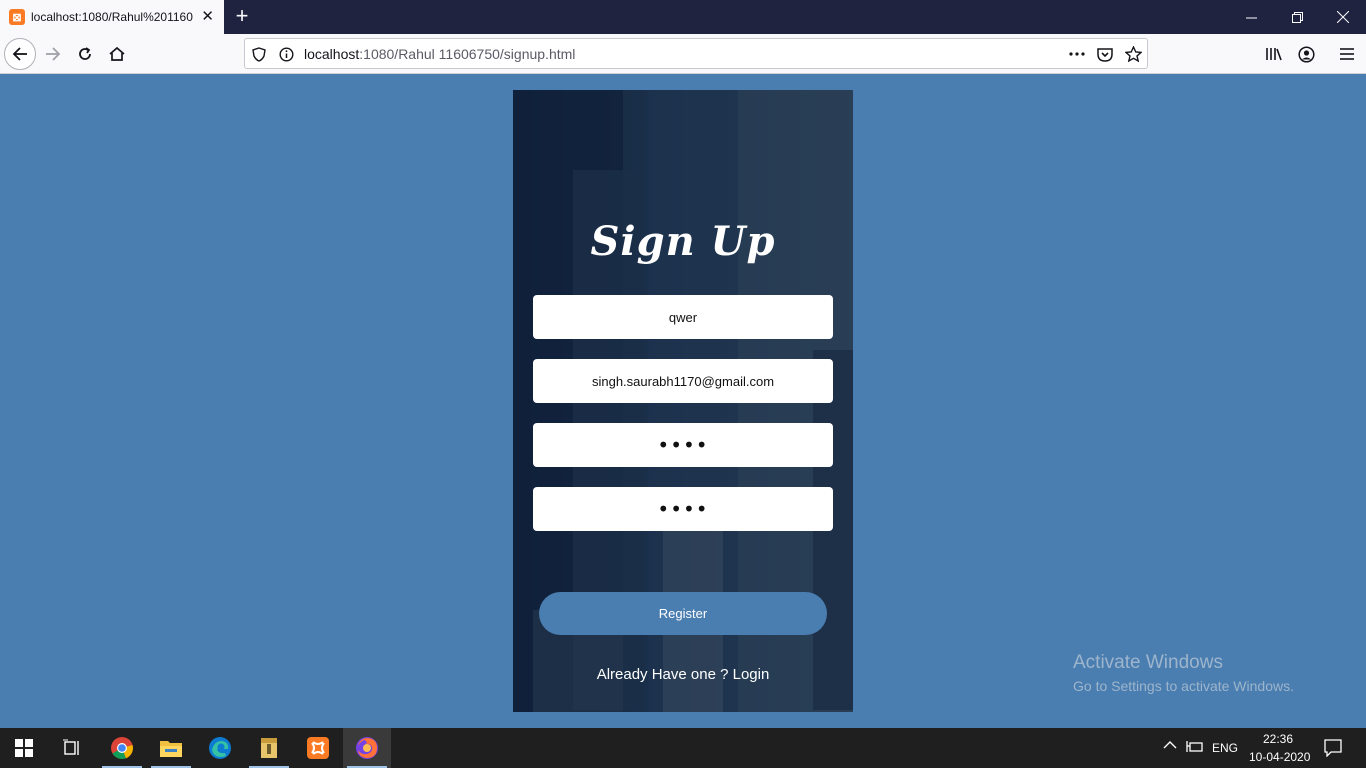 The height and width of the screenshot is (768, 1366). I want to click on taskbar-chrome, so click(122, 748).